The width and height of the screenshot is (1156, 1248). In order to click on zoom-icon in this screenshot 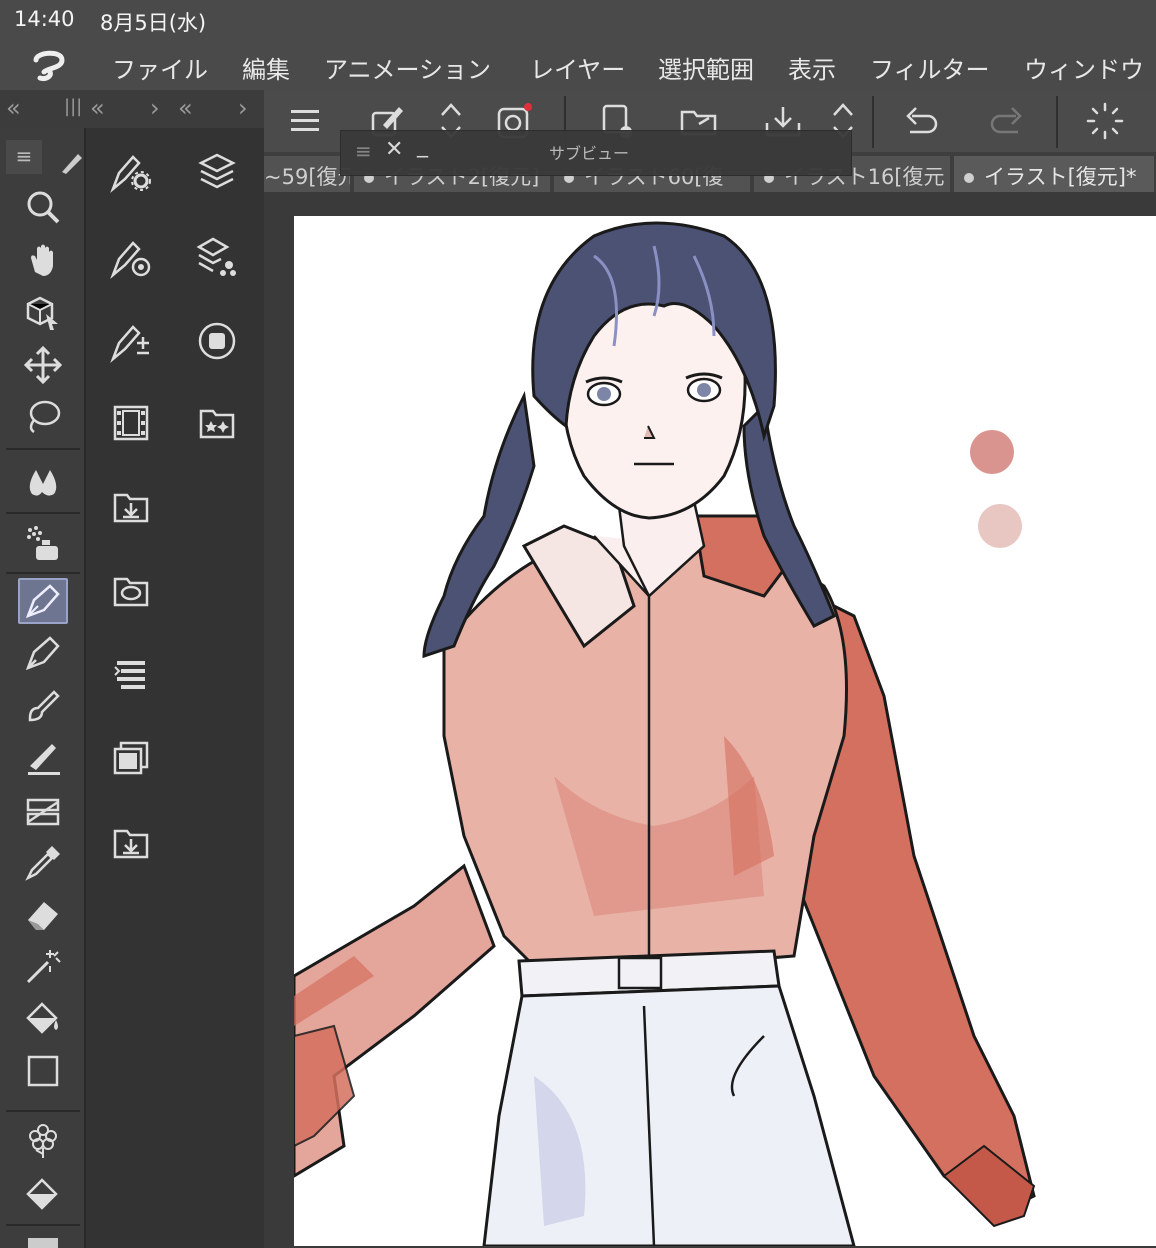, I will do `click(43, 207)`.